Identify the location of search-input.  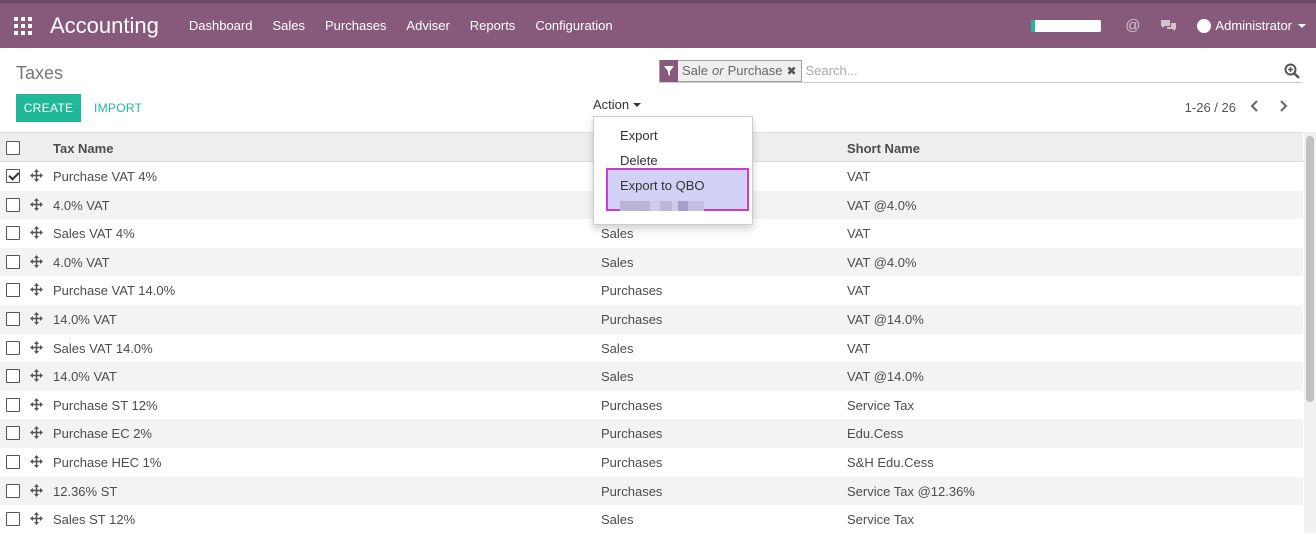
(1040, 70).